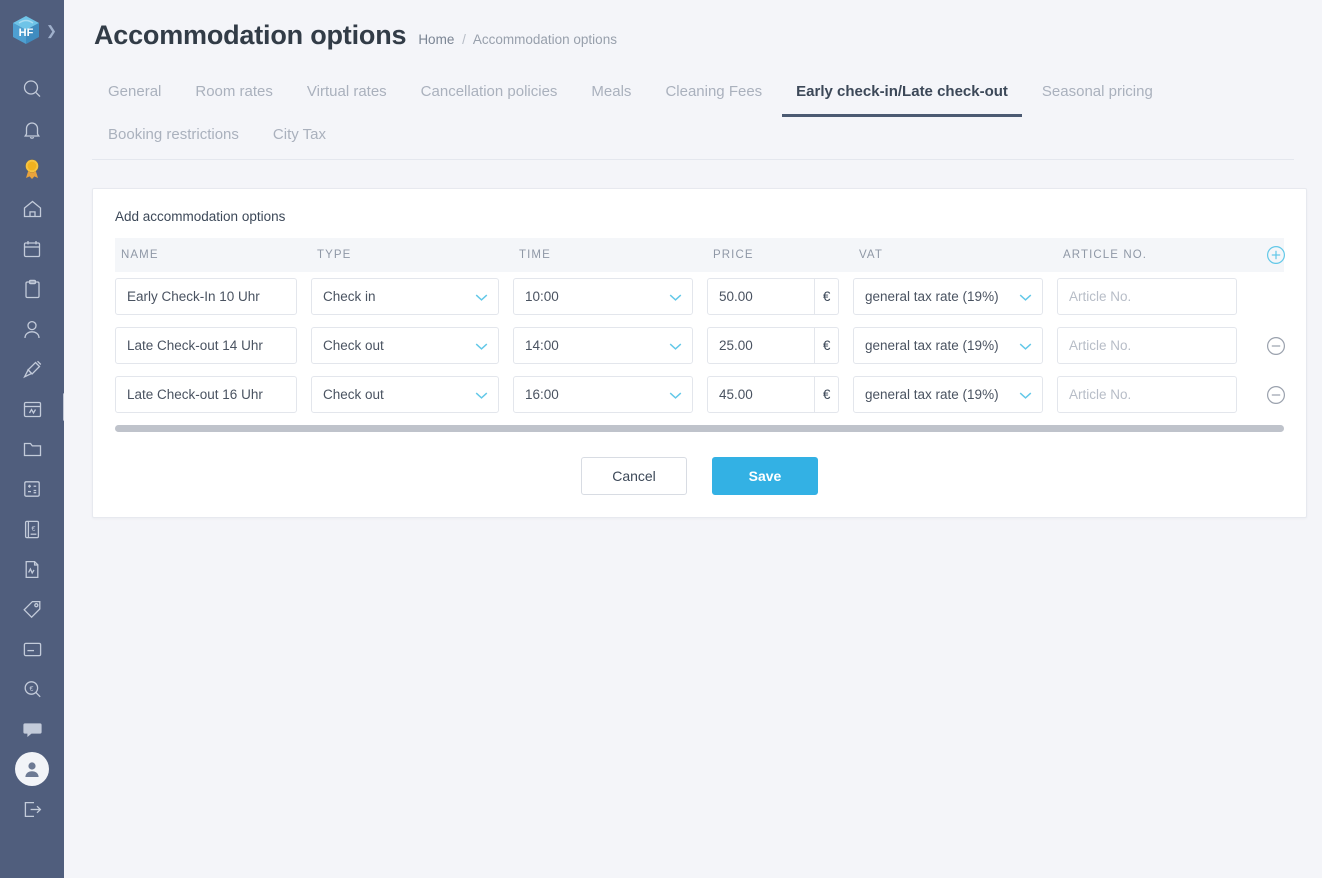 The image size is (1322, 878). What do you see at coordinates (932, 345) in the screenshot?
I see `vat-select-value-row-2: general tax rate (19%)` at bounding box center [932, 345].